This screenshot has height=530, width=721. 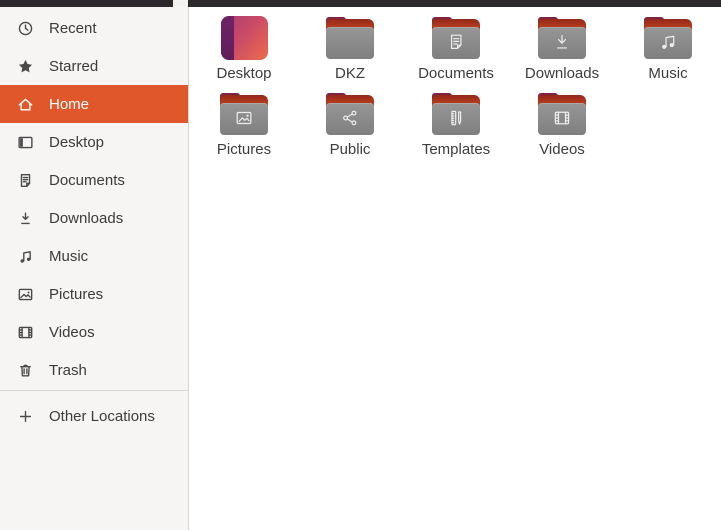 I want to click on file-label: Public, so click(x=350, y=149).